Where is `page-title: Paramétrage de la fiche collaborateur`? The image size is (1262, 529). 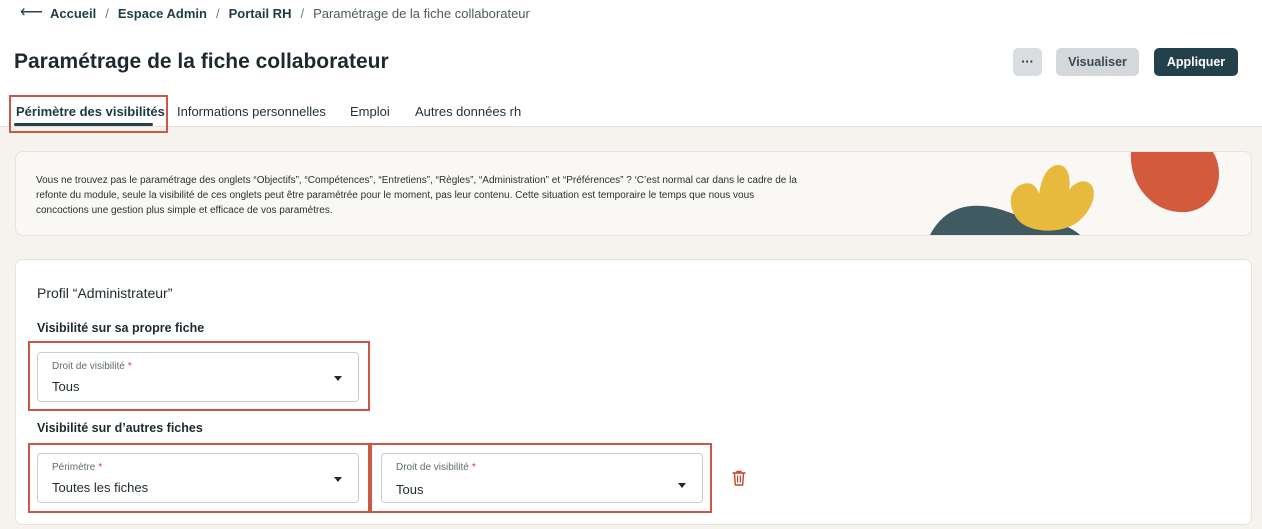
page-title: Paramétrage de la fiche collaborateur is located at coordinates (201, 61).